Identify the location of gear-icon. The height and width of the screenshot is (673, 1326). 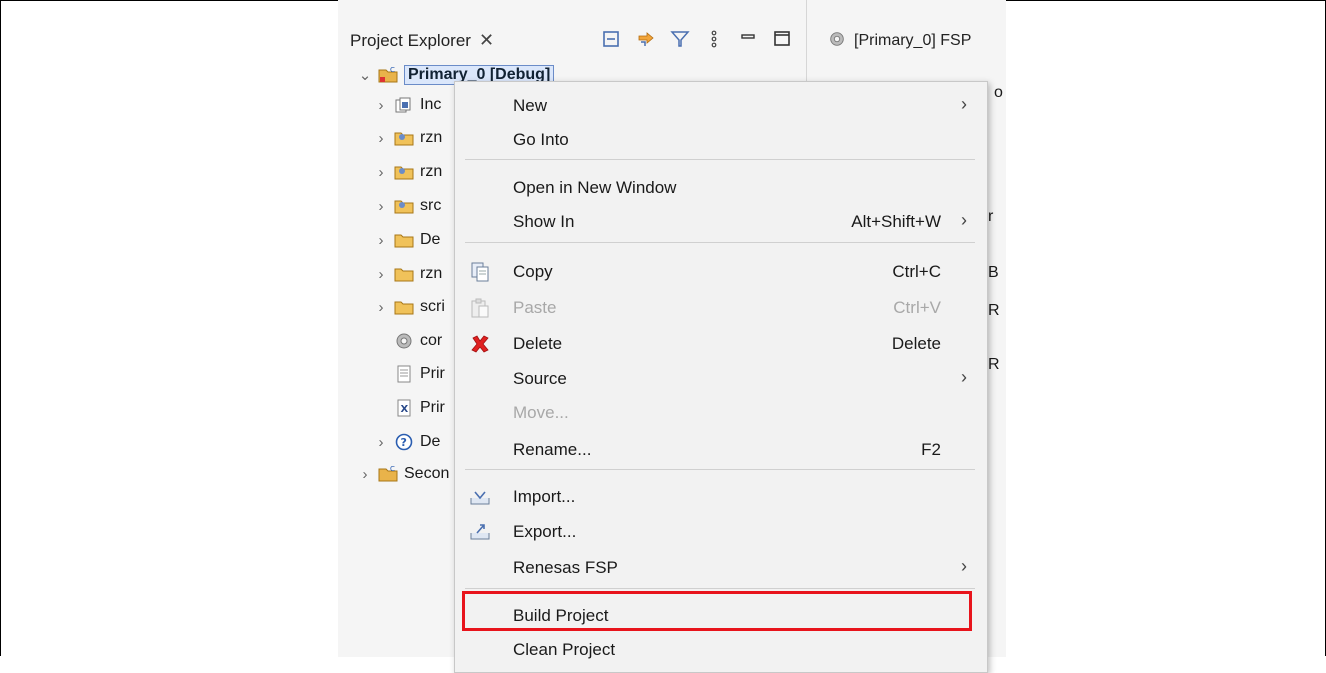
(837, 39).